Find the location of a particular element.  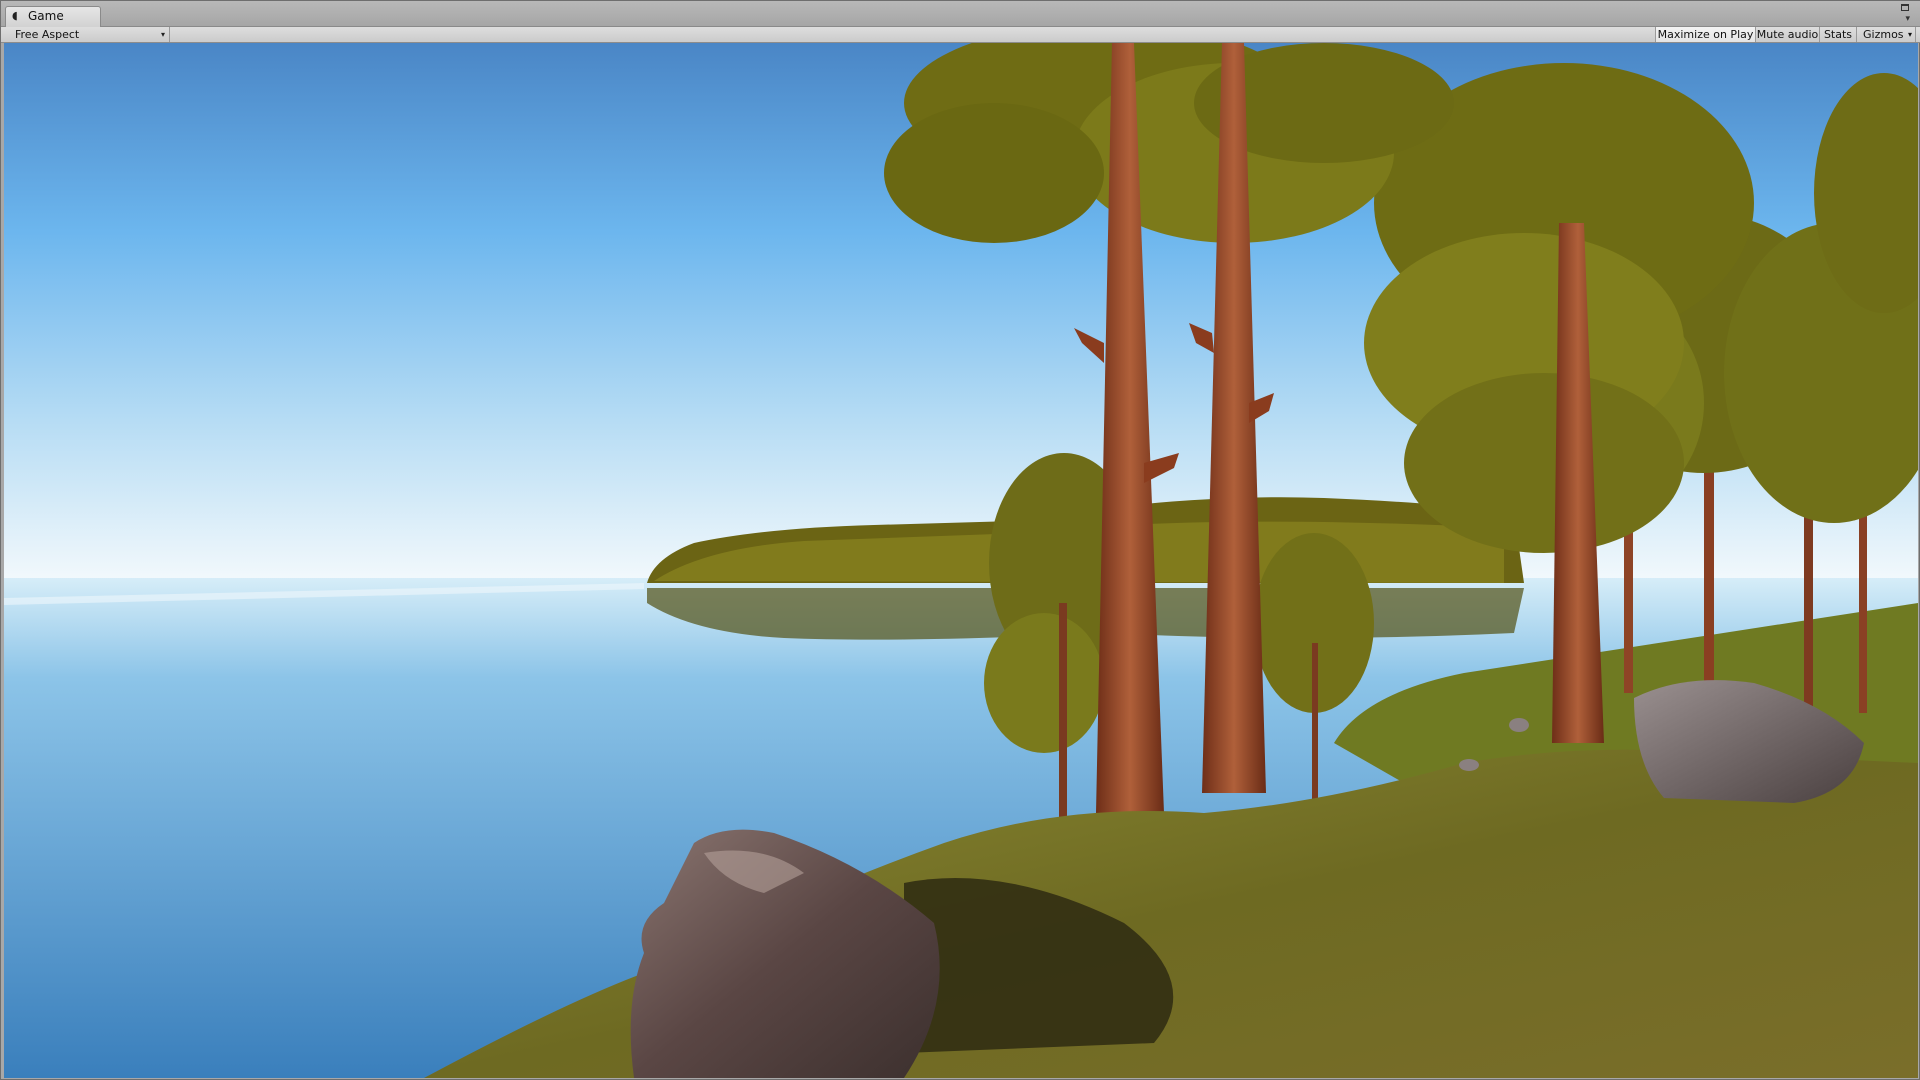

unity-logo-icon: ◖ is located at coordinates (15, 15).